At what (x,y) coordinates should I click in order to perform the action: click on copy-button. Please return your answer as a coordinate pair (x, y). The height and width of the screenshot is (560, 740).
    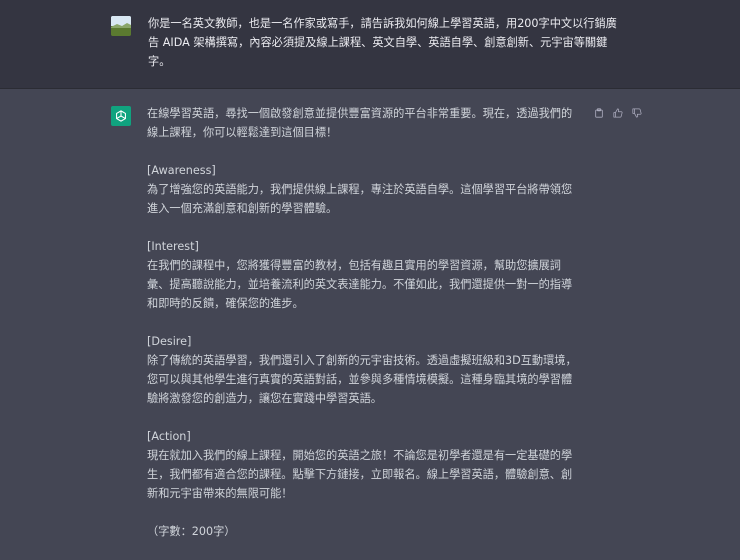
    Looking at the image, I should click on (599, 113).